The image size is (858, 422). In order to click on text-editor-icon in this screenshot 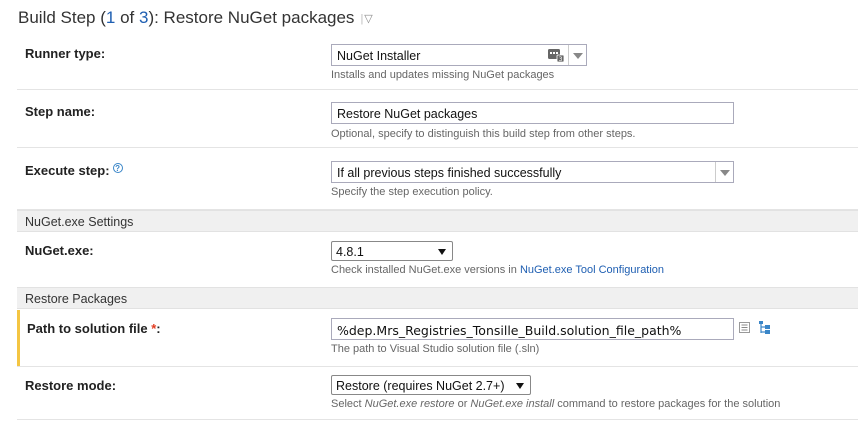, I will do `click(744, 327)`.